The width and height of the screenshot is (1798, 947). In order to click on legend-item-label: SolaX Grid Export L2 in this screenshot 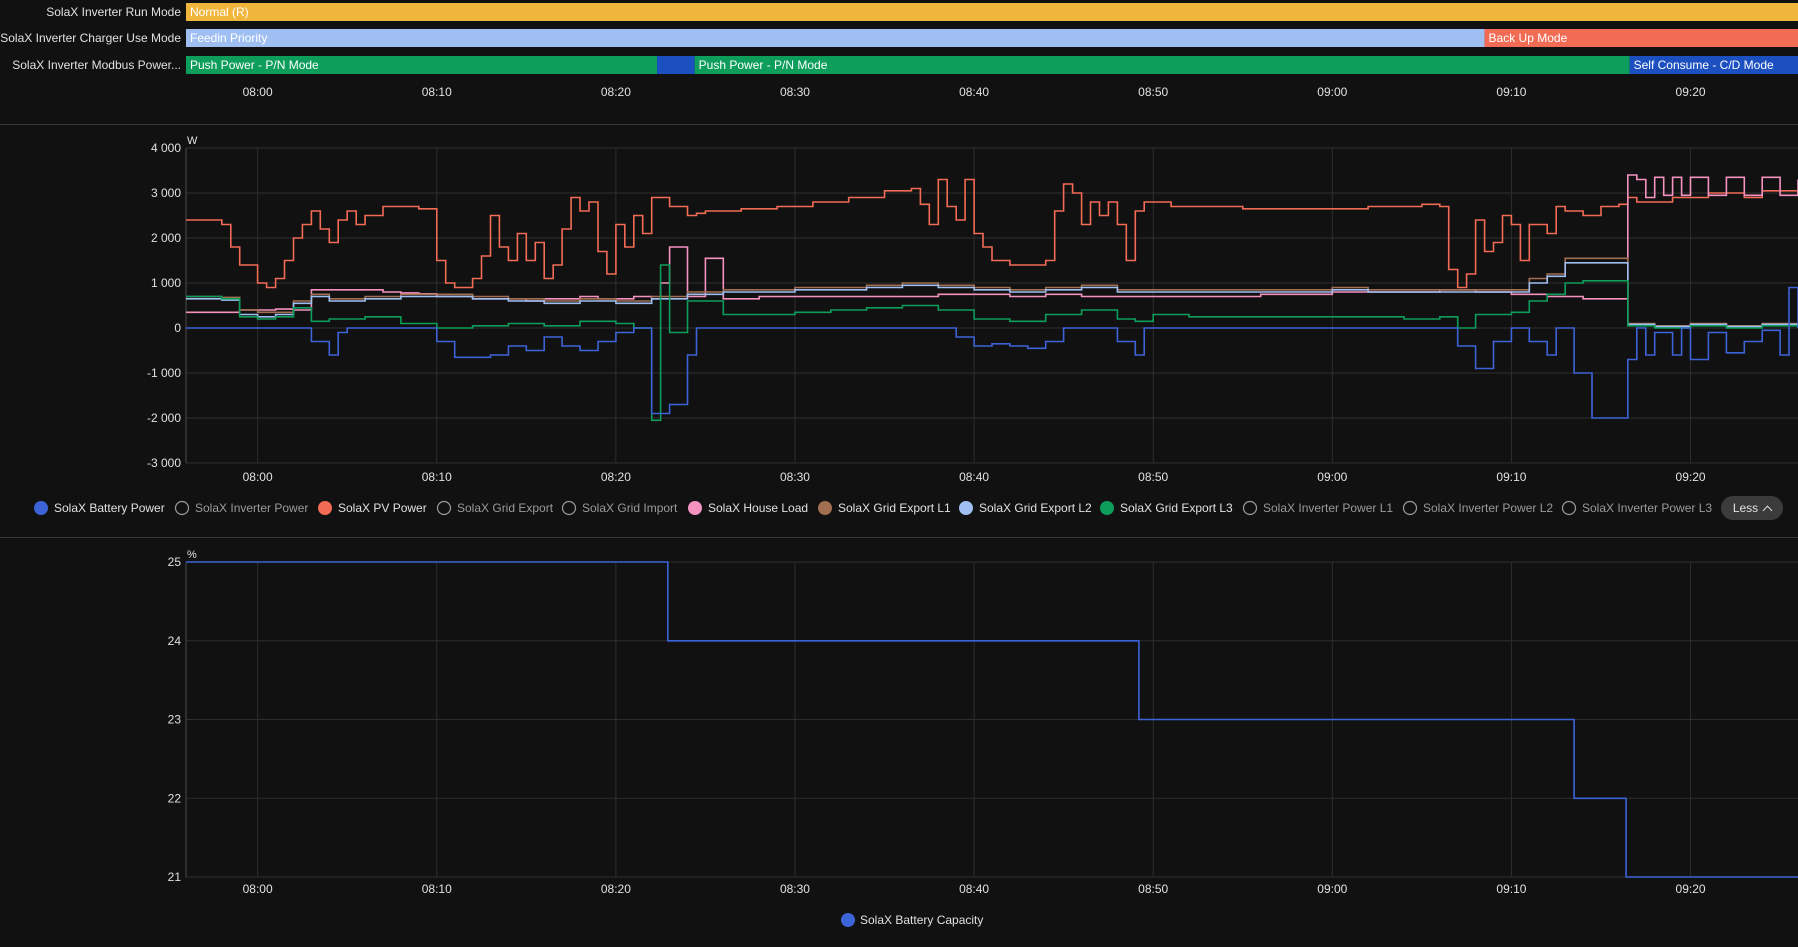, I will do `click(1035, 508)`.